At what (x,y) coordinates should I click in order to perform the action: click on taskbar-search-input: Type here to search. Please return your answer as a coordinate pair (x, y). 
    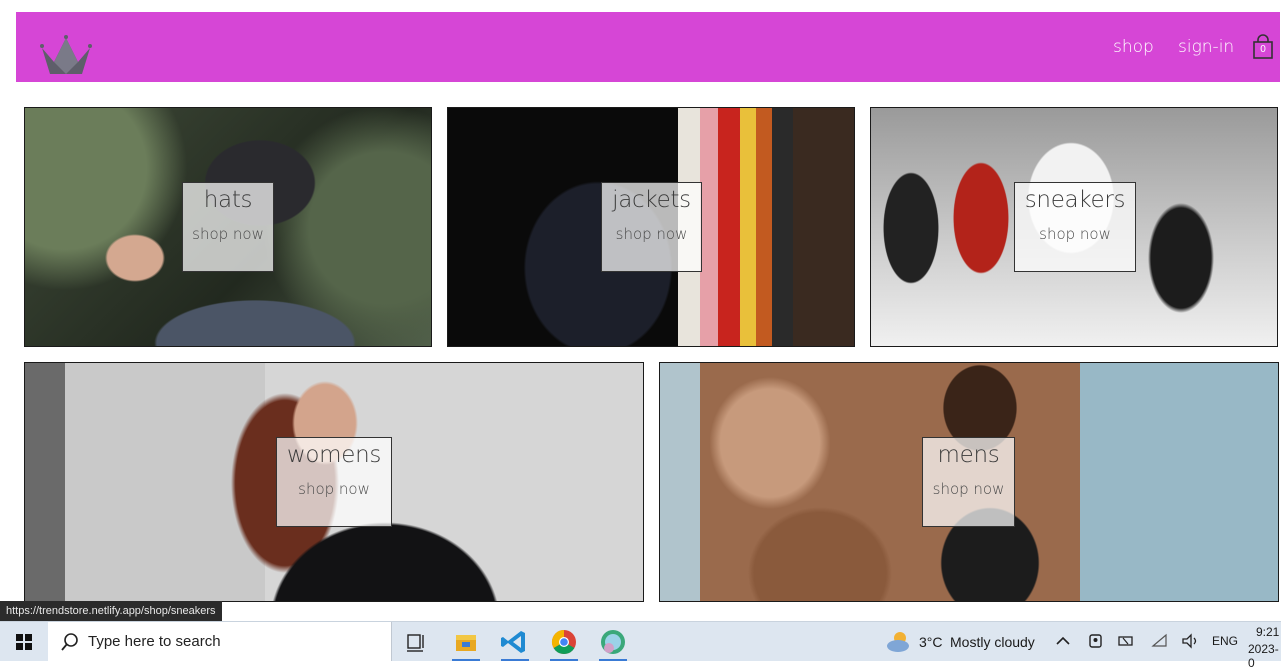
    Looking at the image, I should click on (220, 641).